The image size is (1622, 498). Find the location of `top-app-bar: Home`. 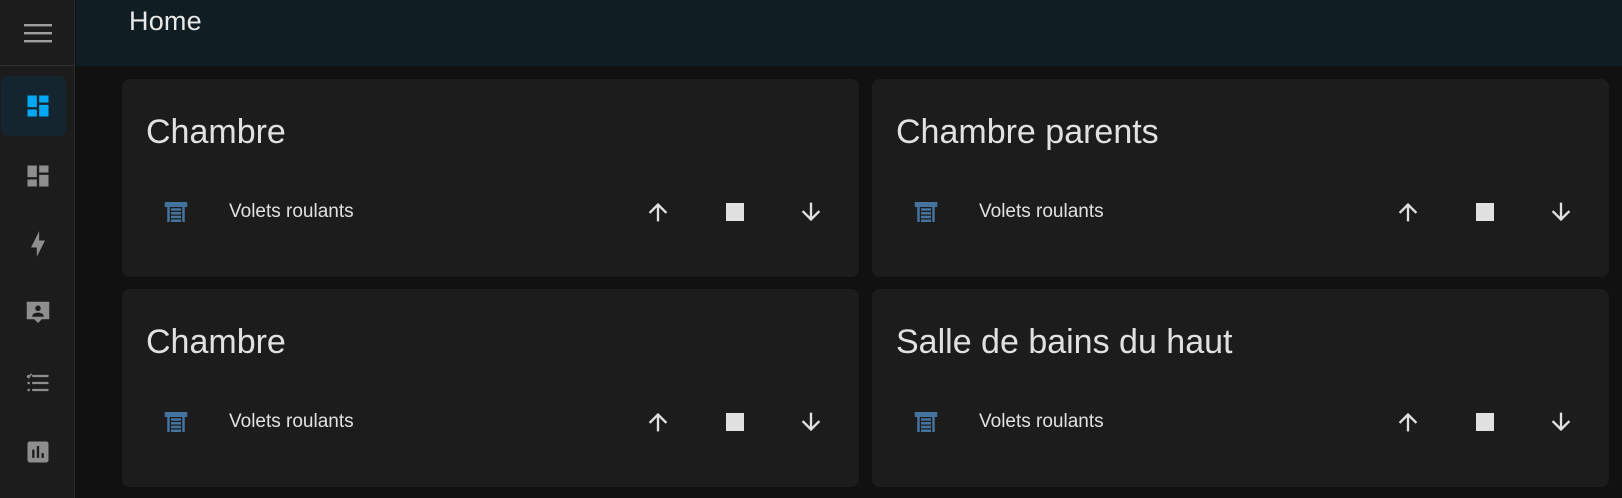

top-app-bar: Home is located at coordinates (849, 33).